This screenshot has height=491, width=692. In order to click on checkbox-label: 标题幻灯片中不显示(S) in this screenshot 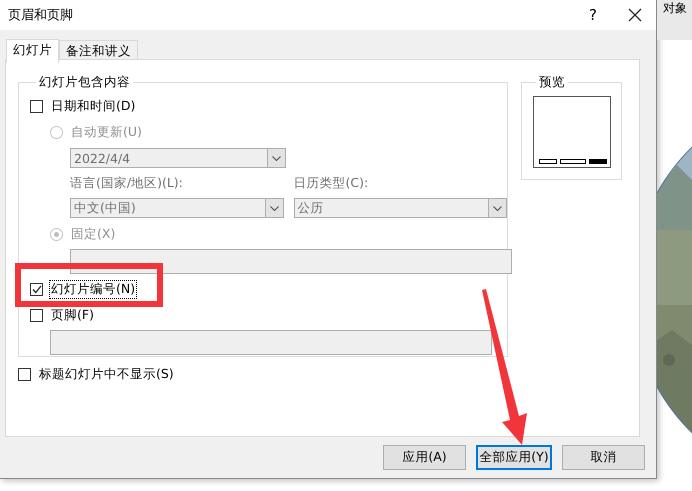, I will do `click(106, 374)`.